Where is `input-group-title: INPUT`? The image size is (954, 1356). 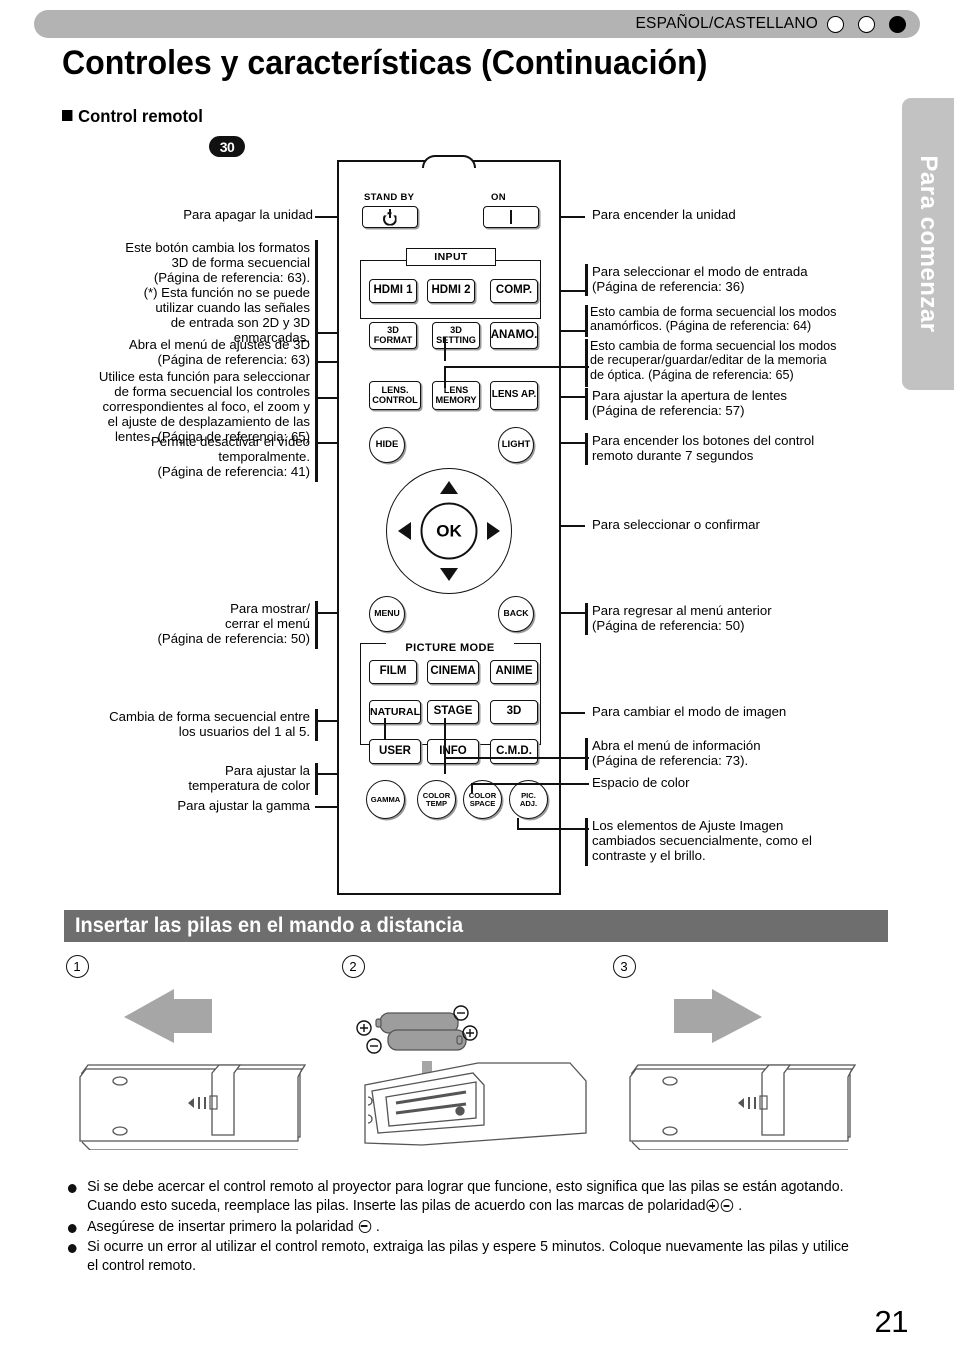
input-group-title: INPUT is located at coordinates (451, 257).